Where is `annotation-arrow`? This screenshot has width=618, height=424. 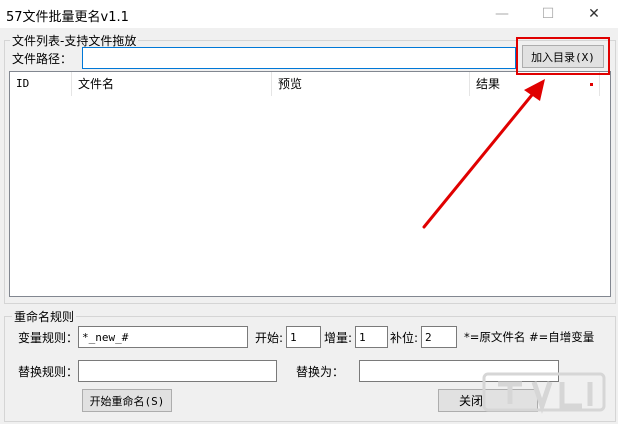 annotation-arrow is located at coordinates (483, 154).